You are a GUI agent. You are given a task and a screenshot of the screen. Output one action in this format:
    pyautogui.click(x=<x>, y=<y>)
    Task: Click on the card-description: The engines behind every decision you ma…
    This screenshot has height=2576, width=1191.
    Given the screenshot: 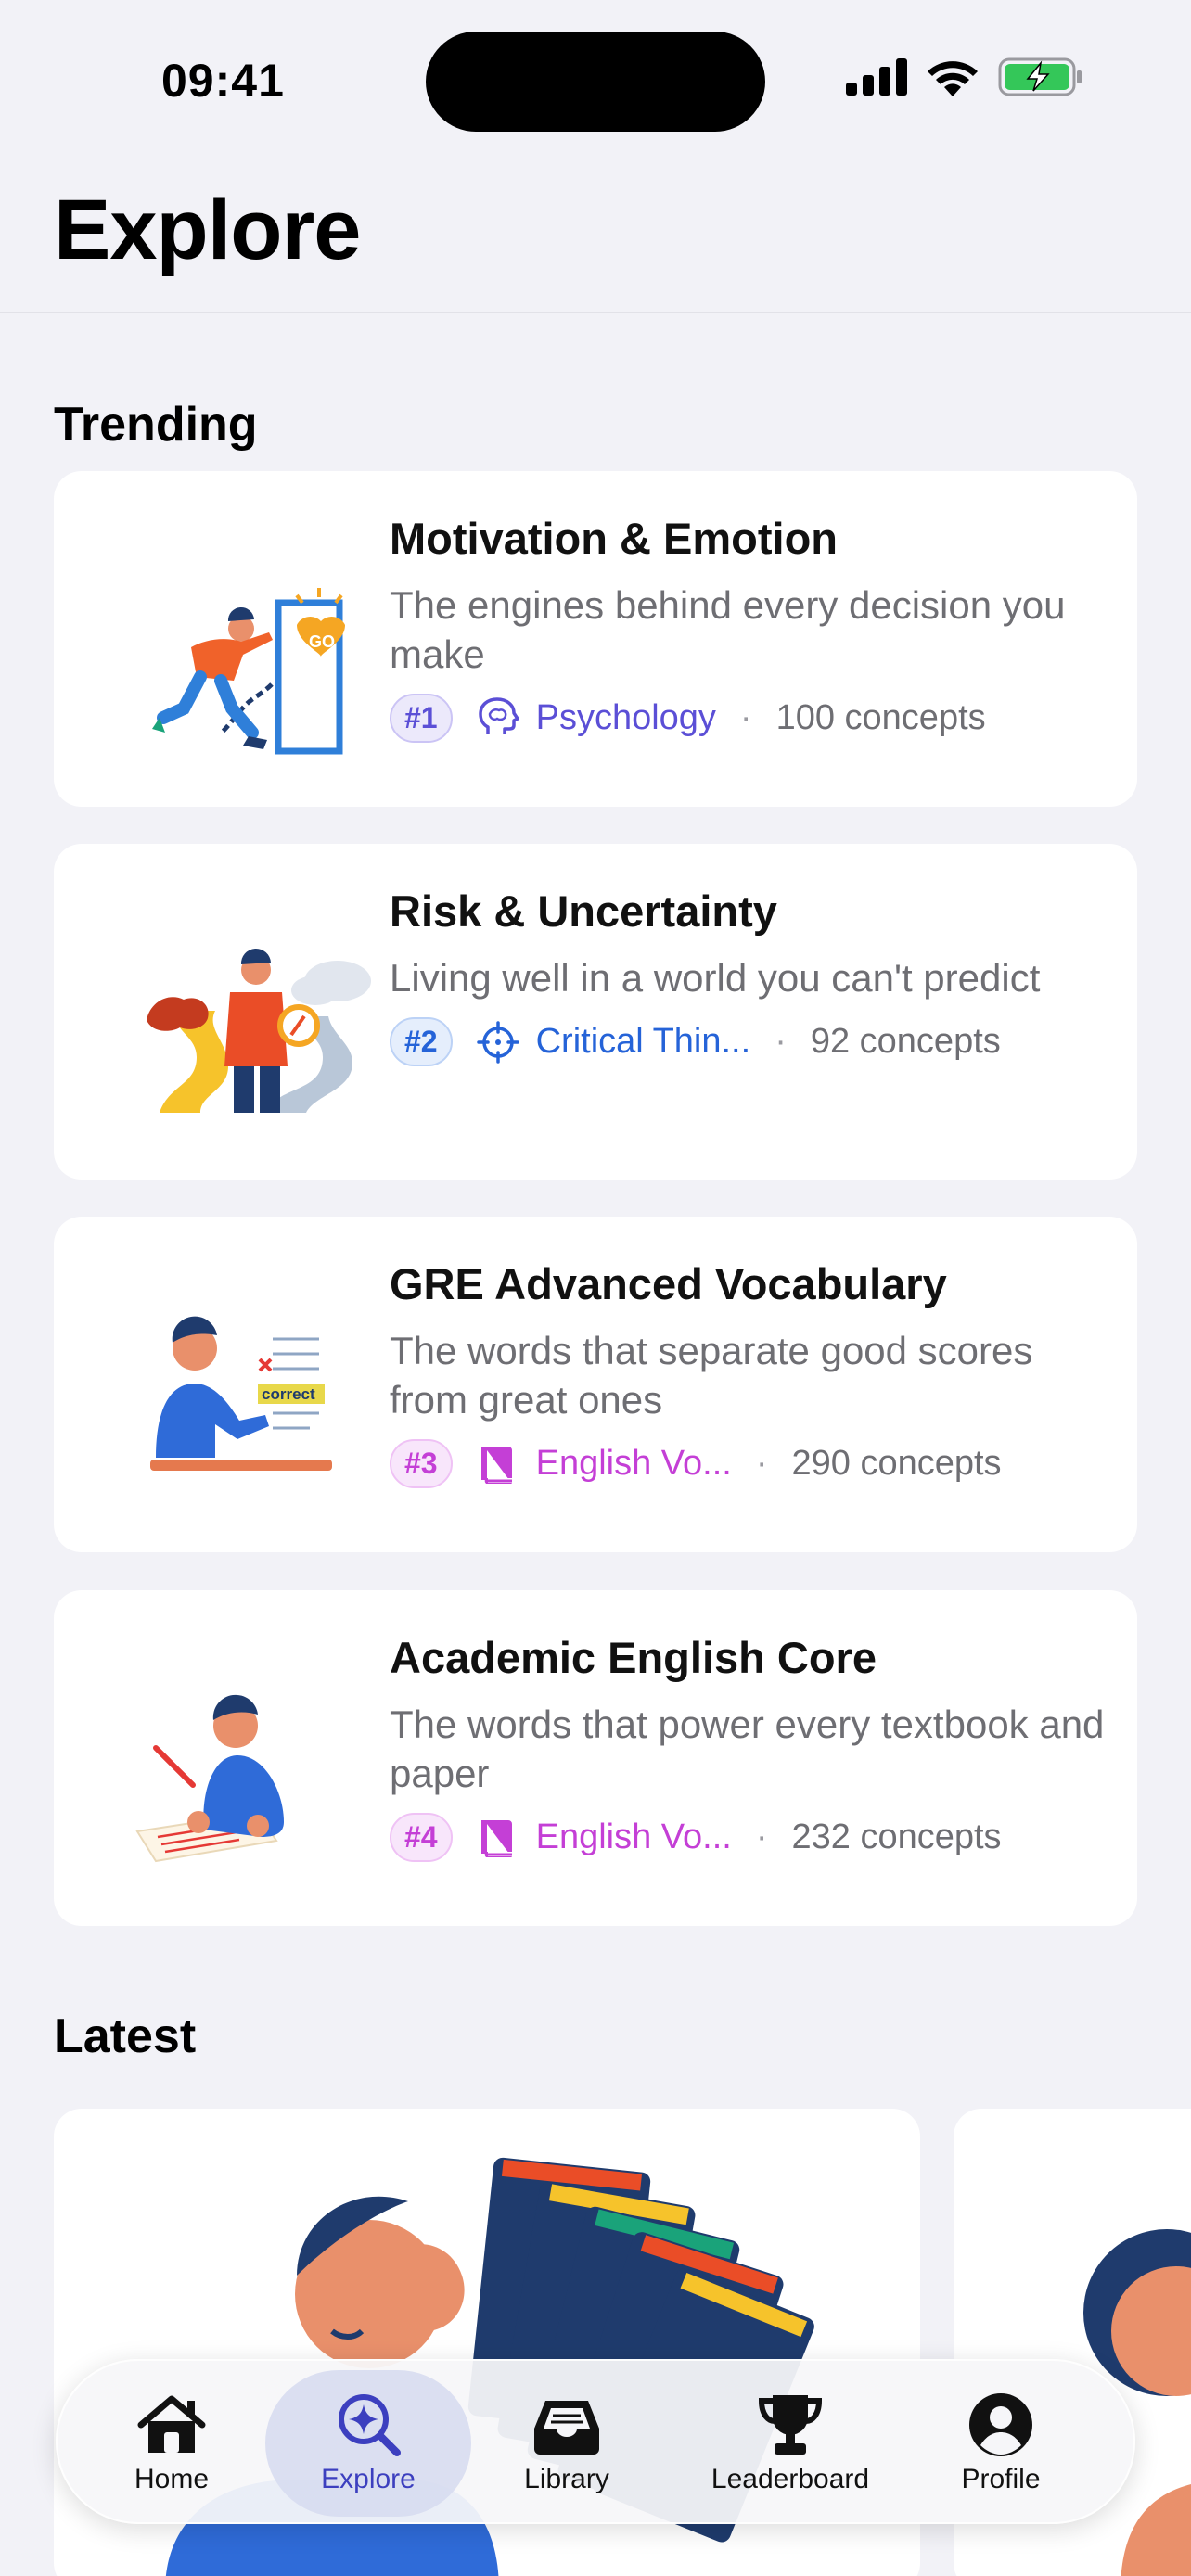 What is the action you would take?
    pyautogui.click(x=728, y=629)
    